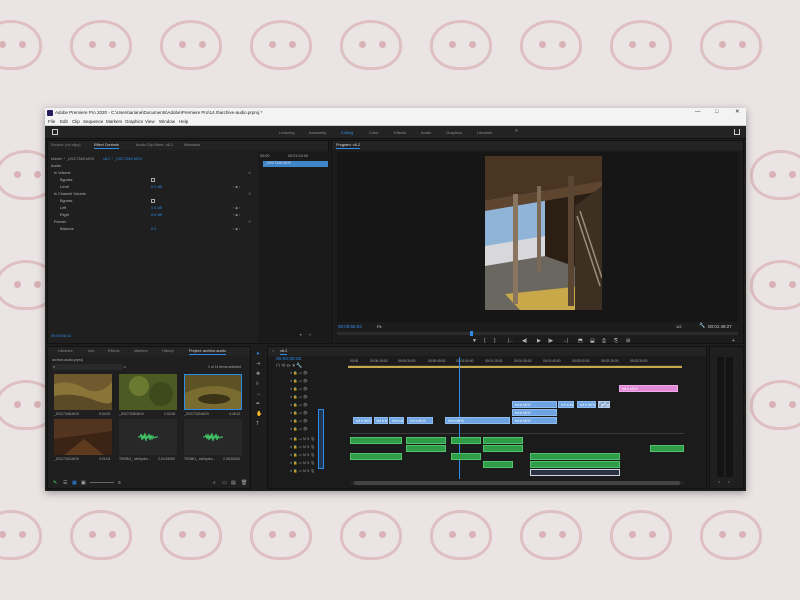 The image size is (800, 600). I want to click on track-header-v8: ● 🔒 ▭ 👁, so click(299, 373).